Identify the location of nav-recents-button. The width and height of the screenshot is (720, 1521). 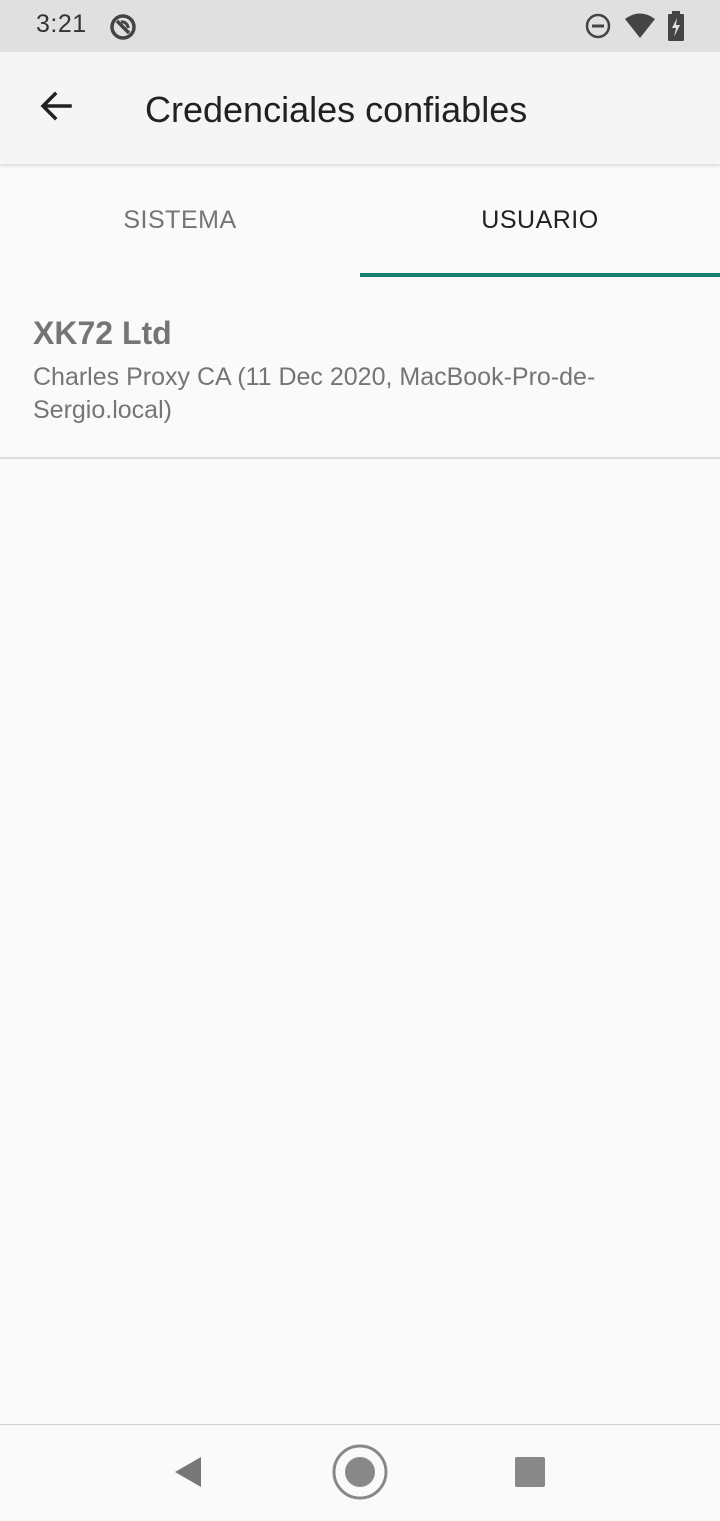
(530, 1474).